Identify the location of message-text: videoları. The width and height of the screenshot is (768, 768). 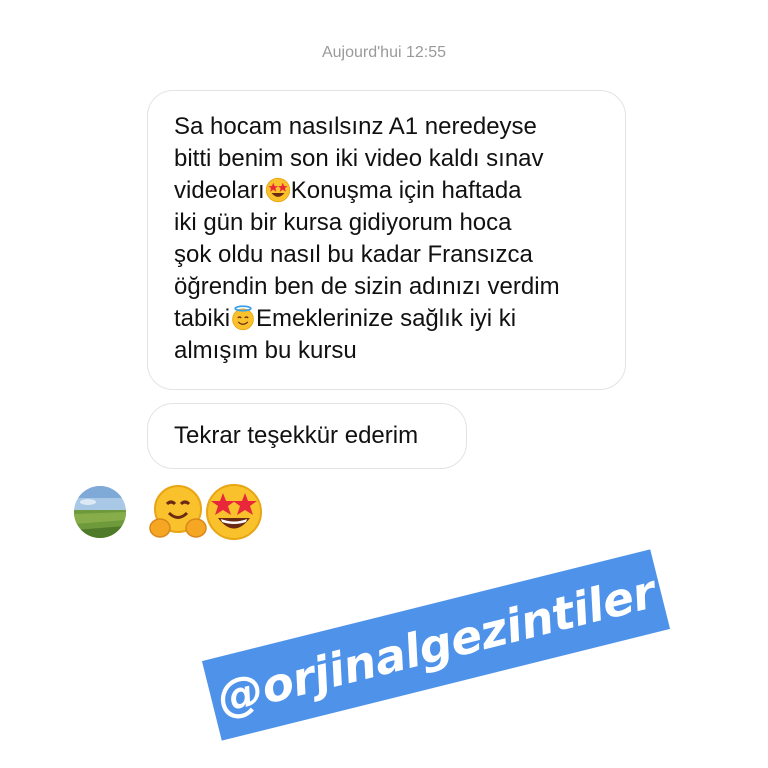
(219, 190).